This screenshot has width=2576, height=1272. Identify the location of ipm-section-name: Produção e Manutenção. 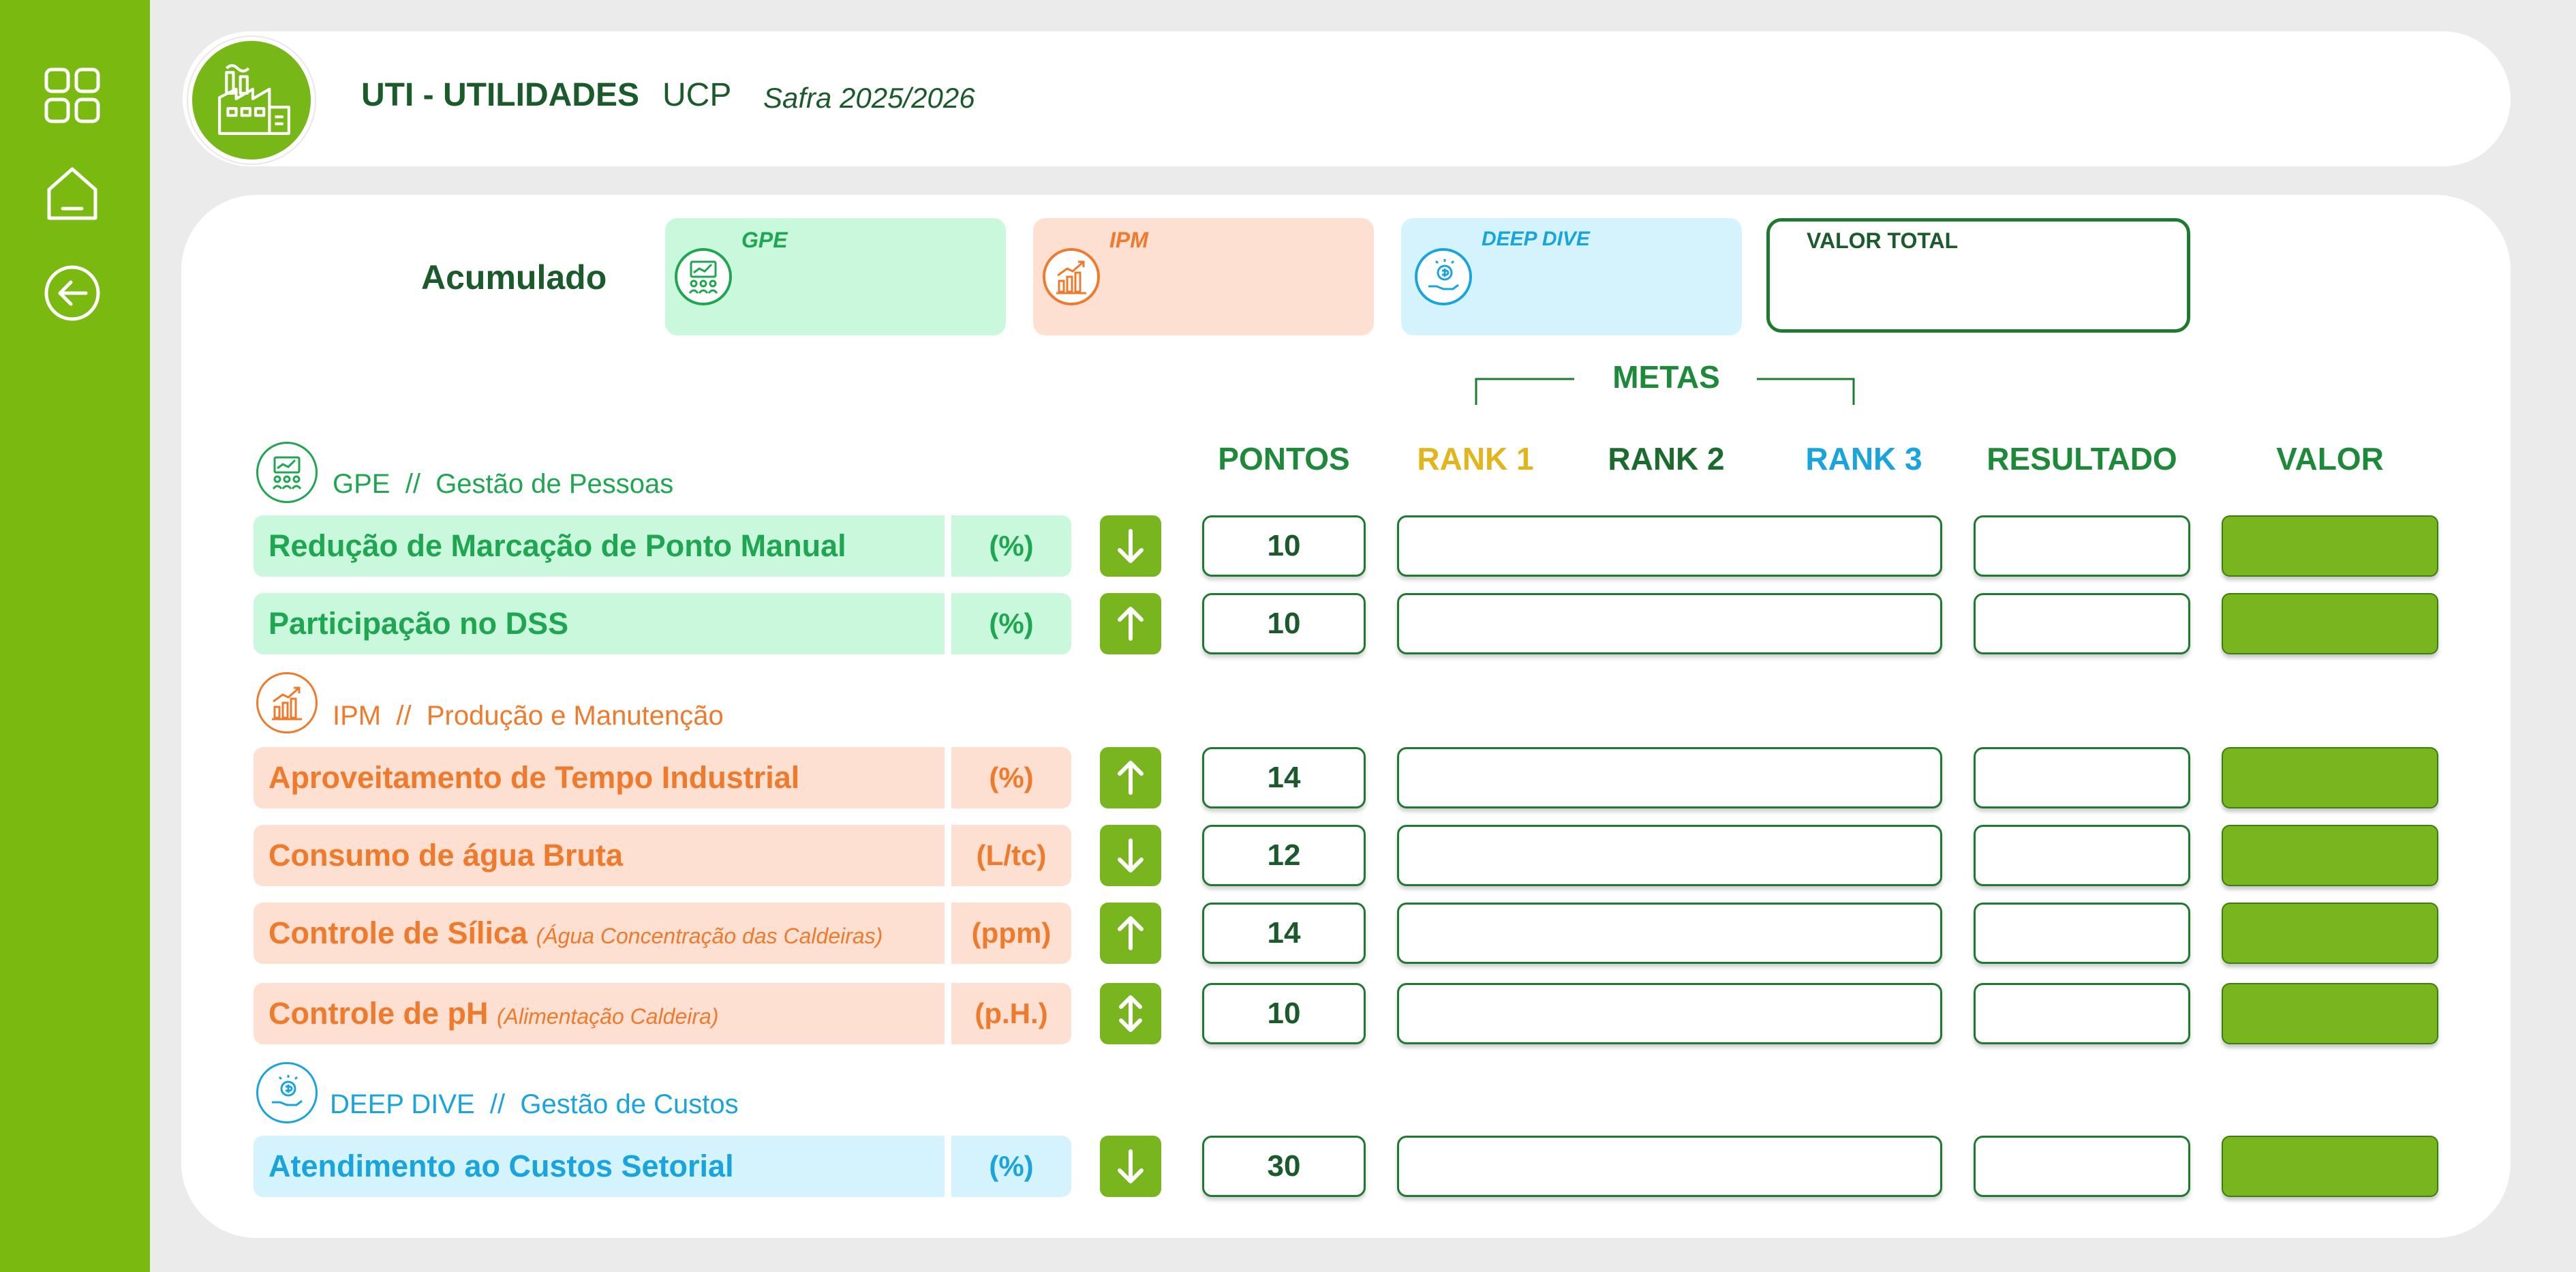
(575, 716).